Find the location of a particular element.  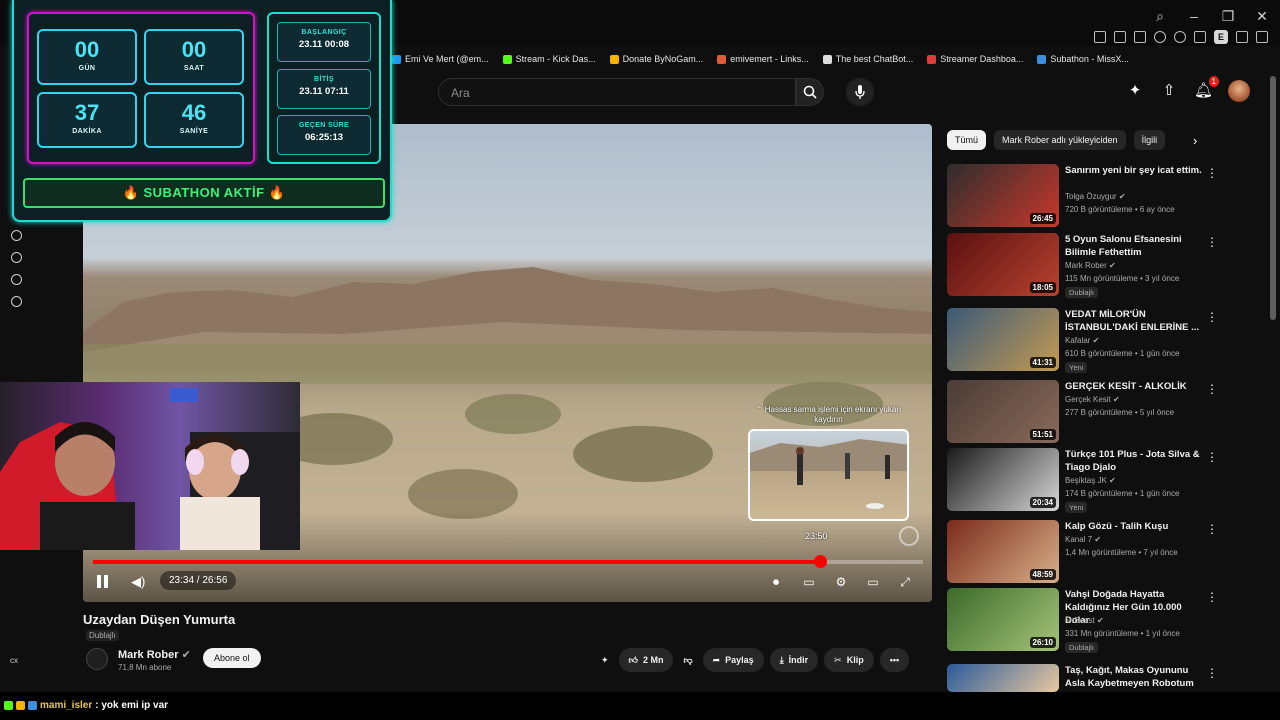

download-icon is located at coordinates (1242, 37).